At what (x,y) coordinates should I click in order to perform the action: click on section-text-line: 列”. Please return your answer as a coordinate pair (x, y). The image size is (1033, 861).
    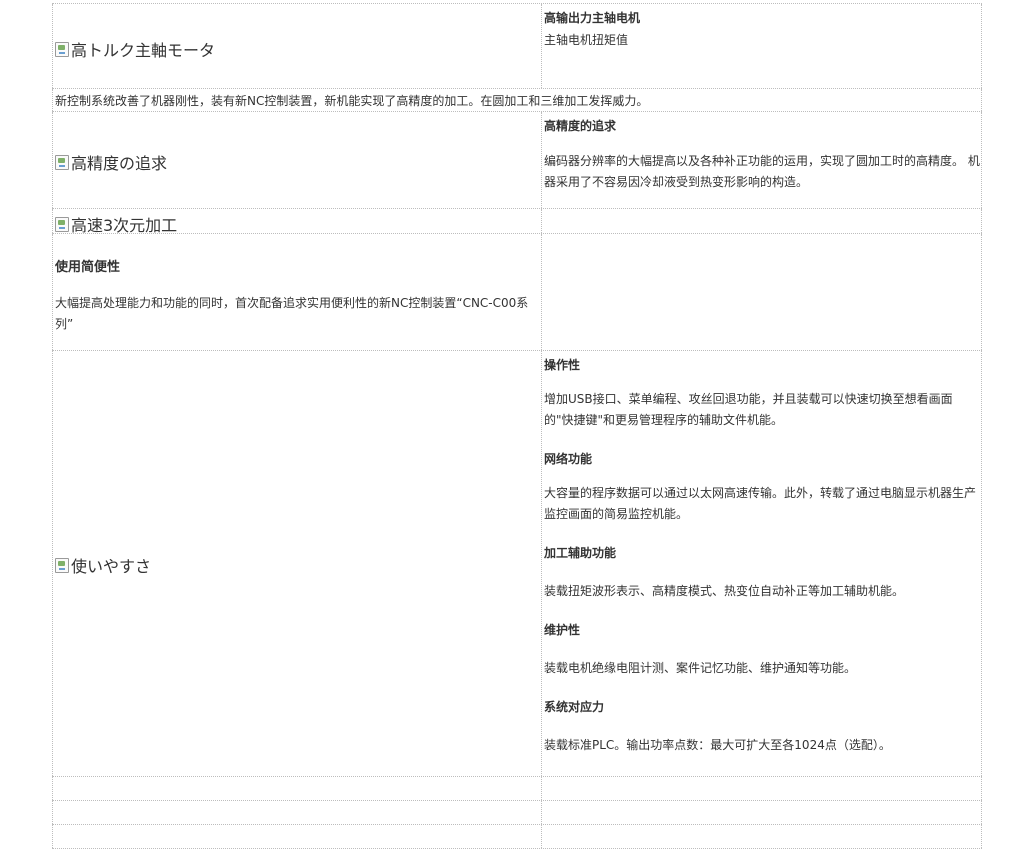
    Looking at the image, I should click on (64, 324).